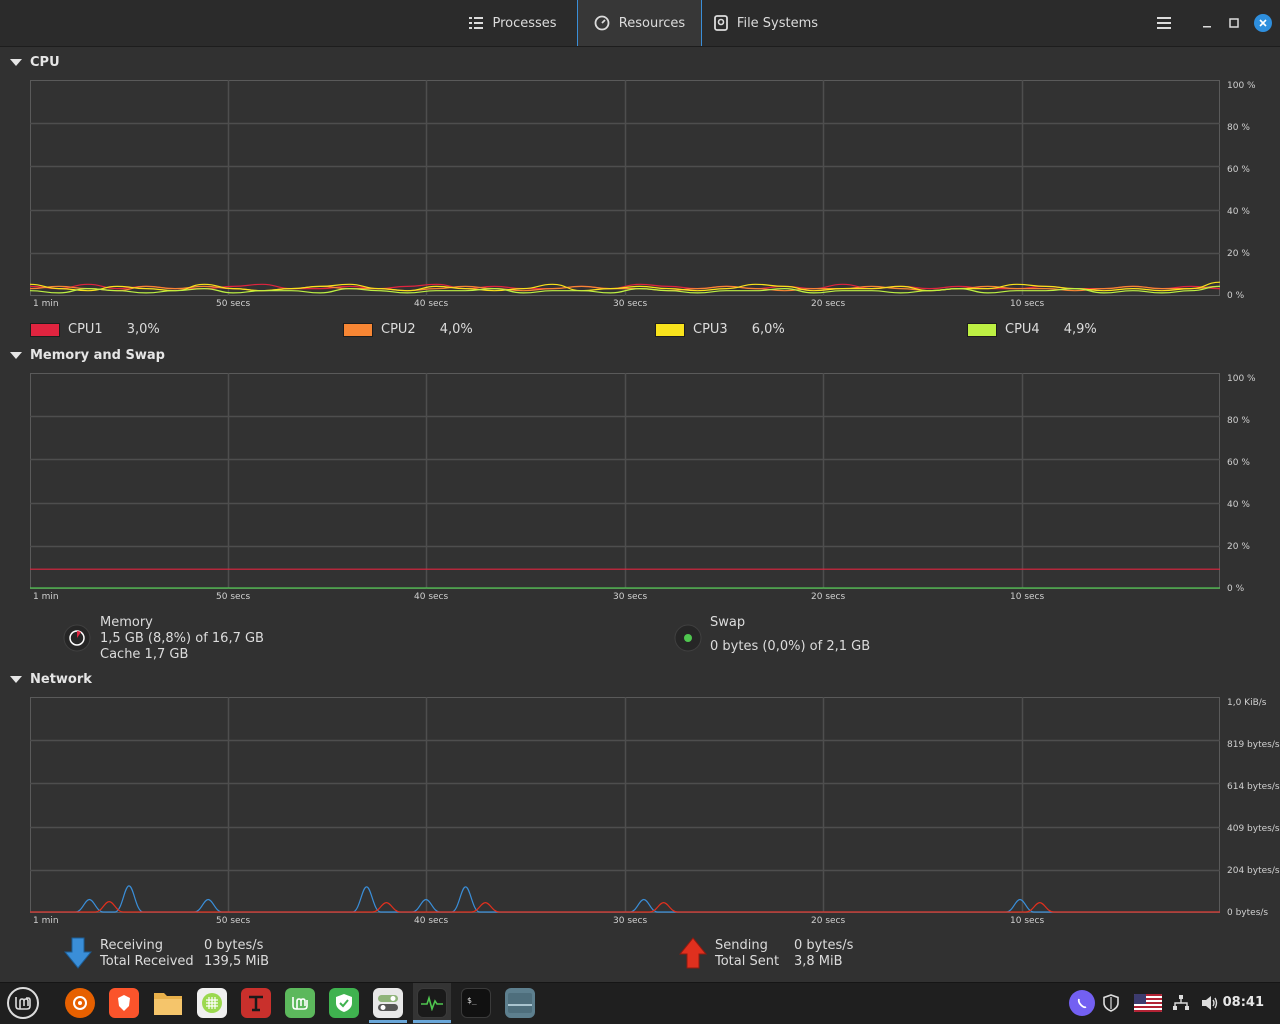  Describe the element at coordinates (1207, 27) in the screenshot. I see `minimize-icon` at that location.